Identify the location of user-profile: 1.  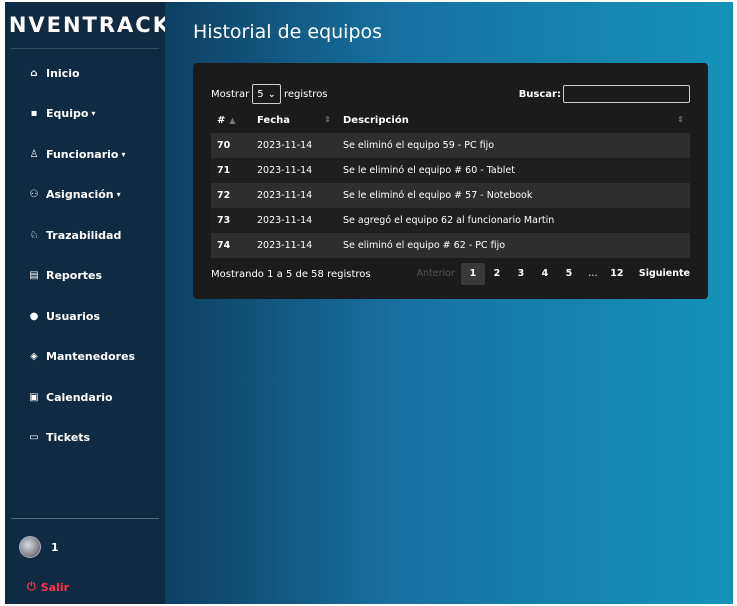
(85, 547).